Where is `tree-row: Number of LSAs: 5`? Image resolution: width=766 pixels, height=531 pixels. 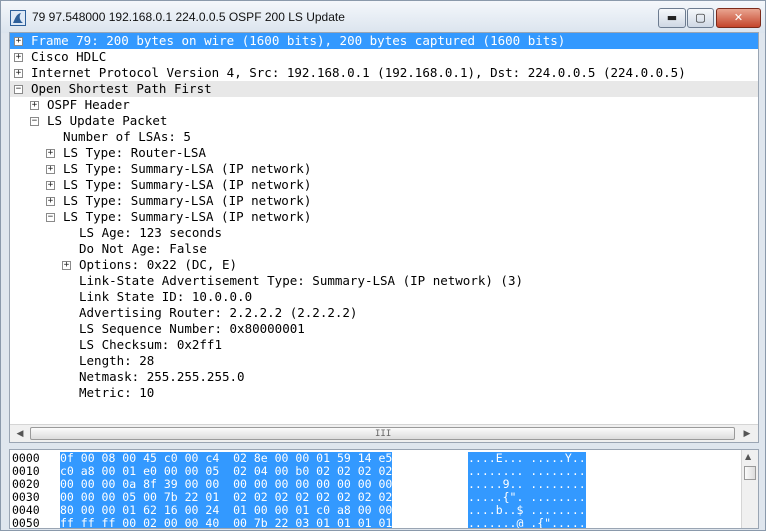
tree-row: Number of LSAs: 5 is located at coordinates (384, 137).